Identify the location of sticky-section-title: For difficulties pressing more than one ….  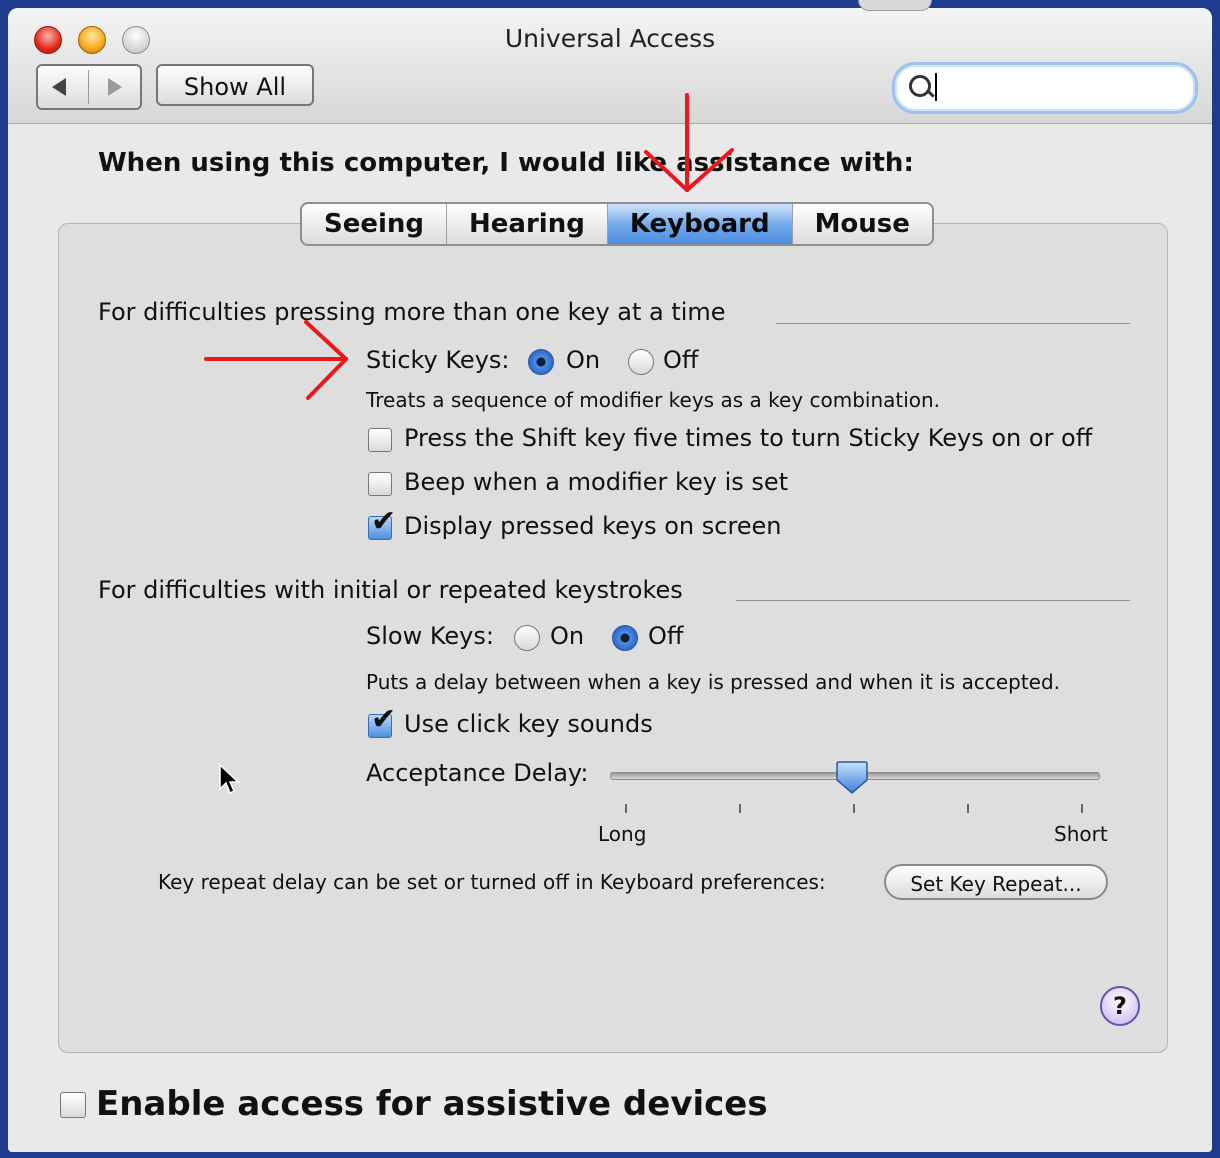
(412, 312).